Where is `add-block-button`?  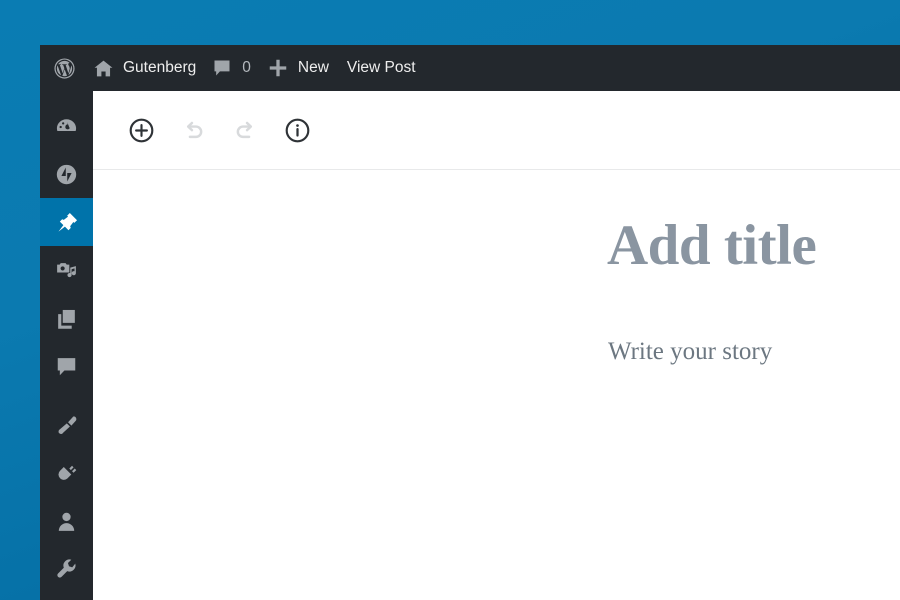
add-block-button is located at coordinates (141, 130).